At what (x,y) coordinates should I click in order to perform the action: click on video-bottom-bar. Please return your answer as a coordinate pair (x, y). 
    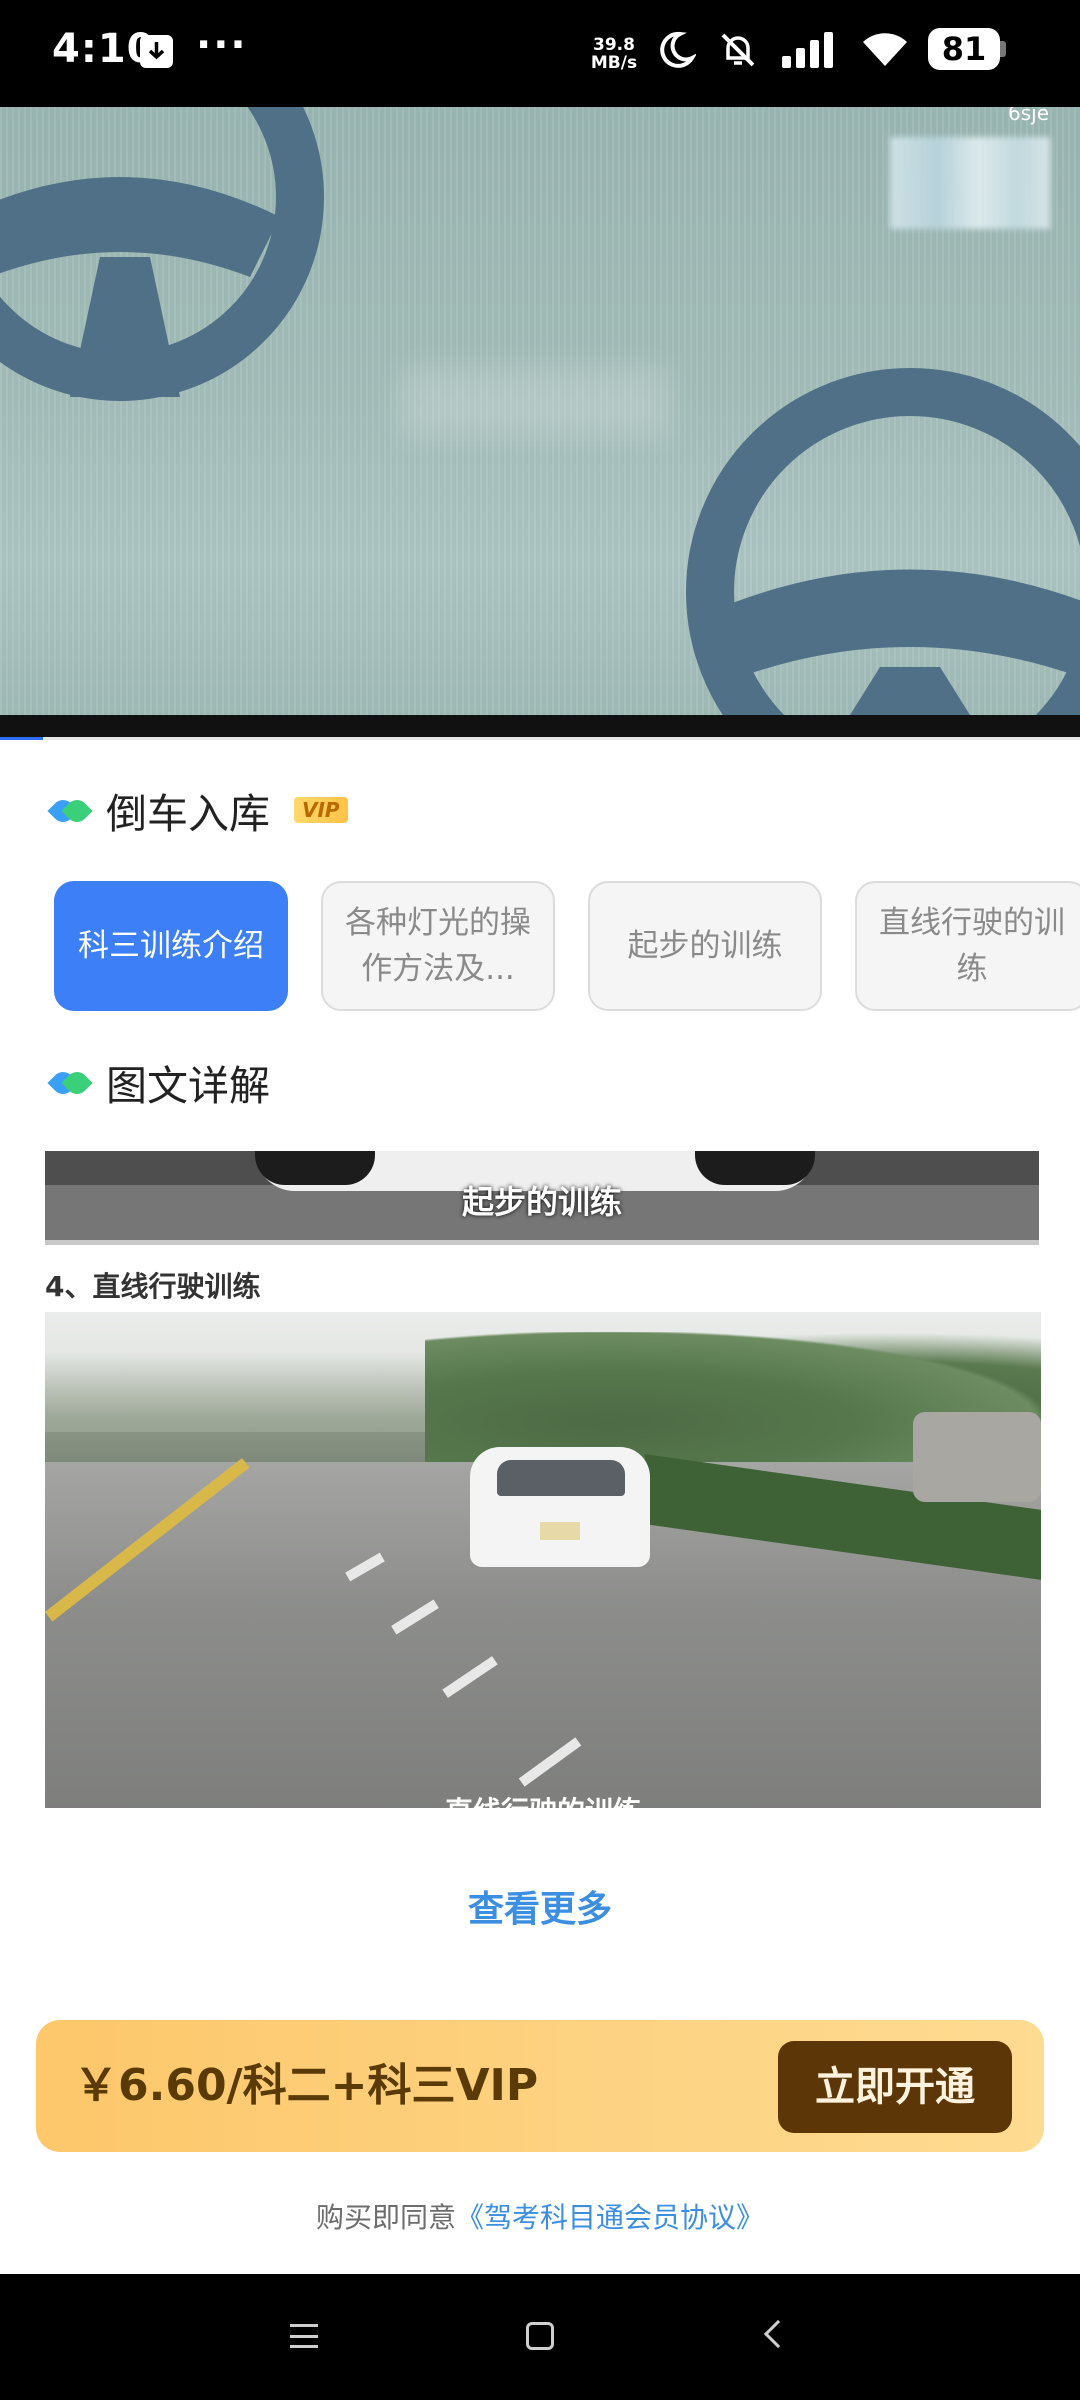
    Looking at the image, I should click on (540, 726).